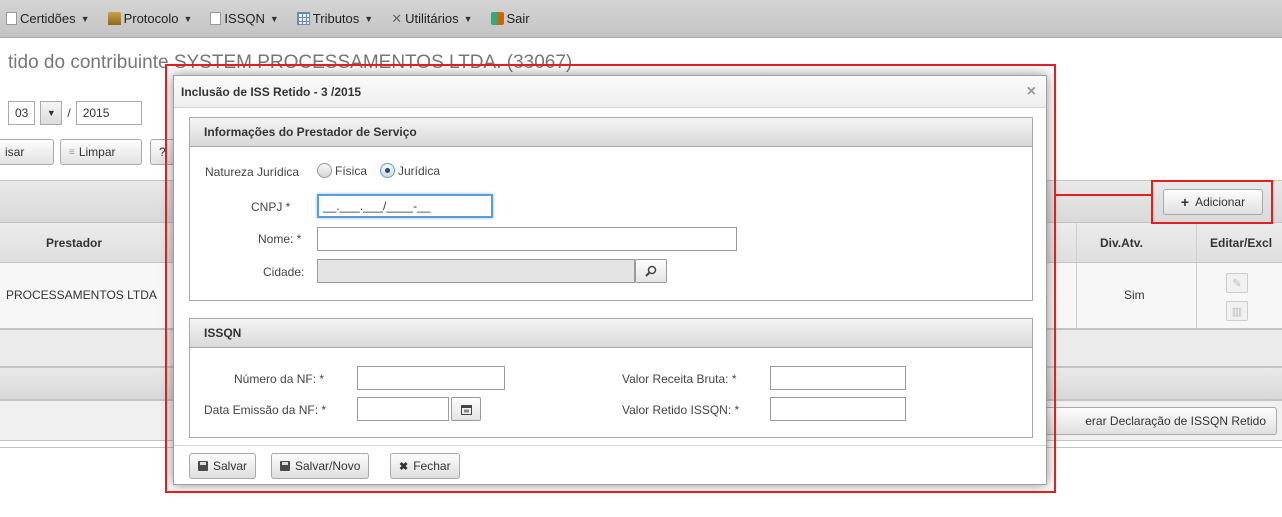 The image size is (1282, 517). I want to click on month-select: 03, so click(22, 113).